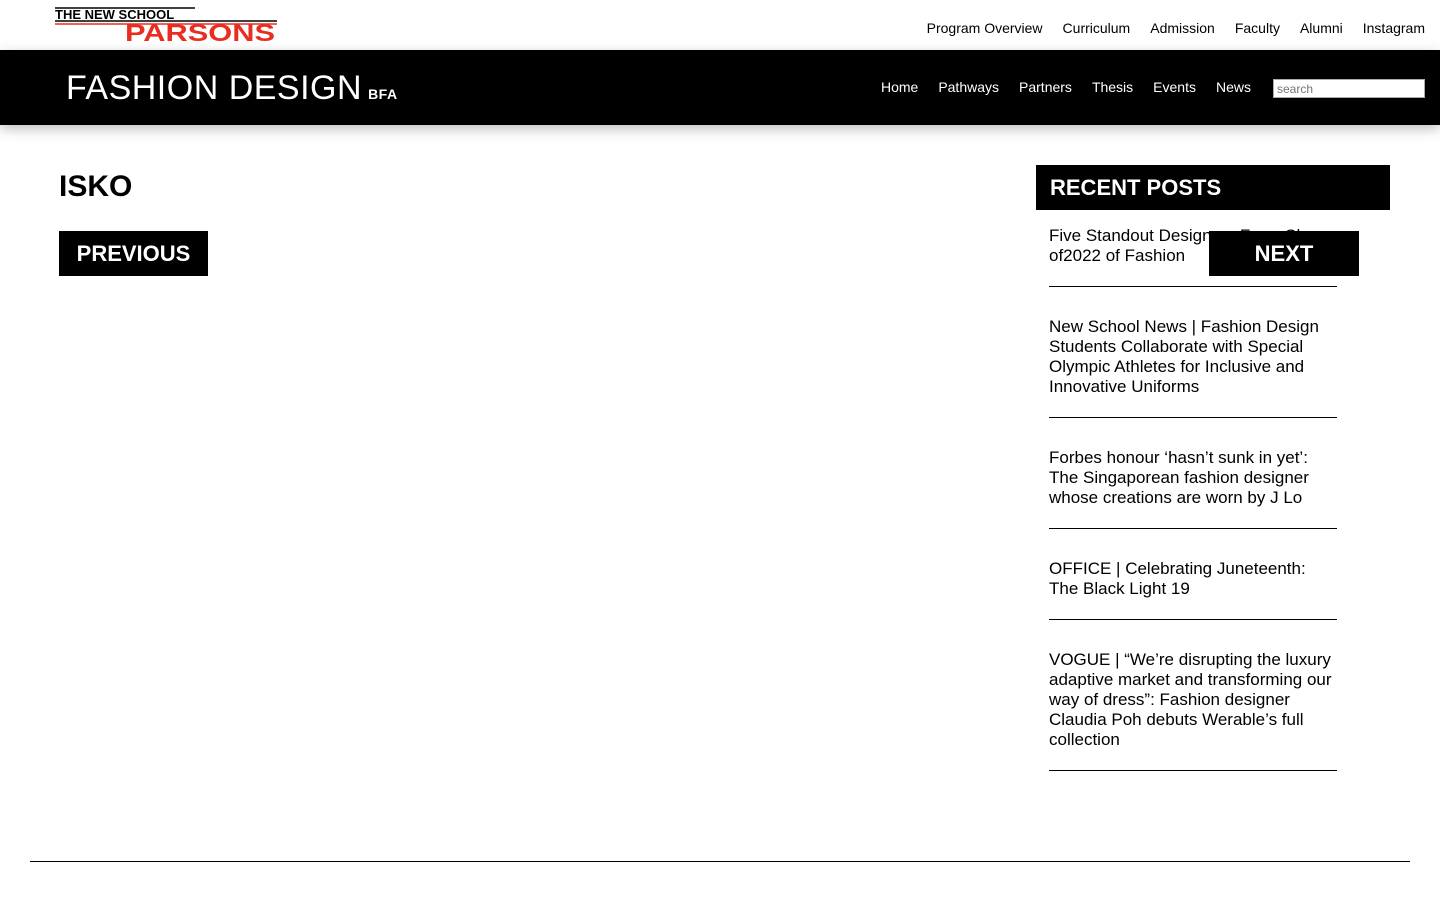 This screenshot has height=900, width=1440. What do you see at coordinates (133, 253) in the screenshot?
I see `previous-button: PREVIOUS` at bounding box center [133, 253].